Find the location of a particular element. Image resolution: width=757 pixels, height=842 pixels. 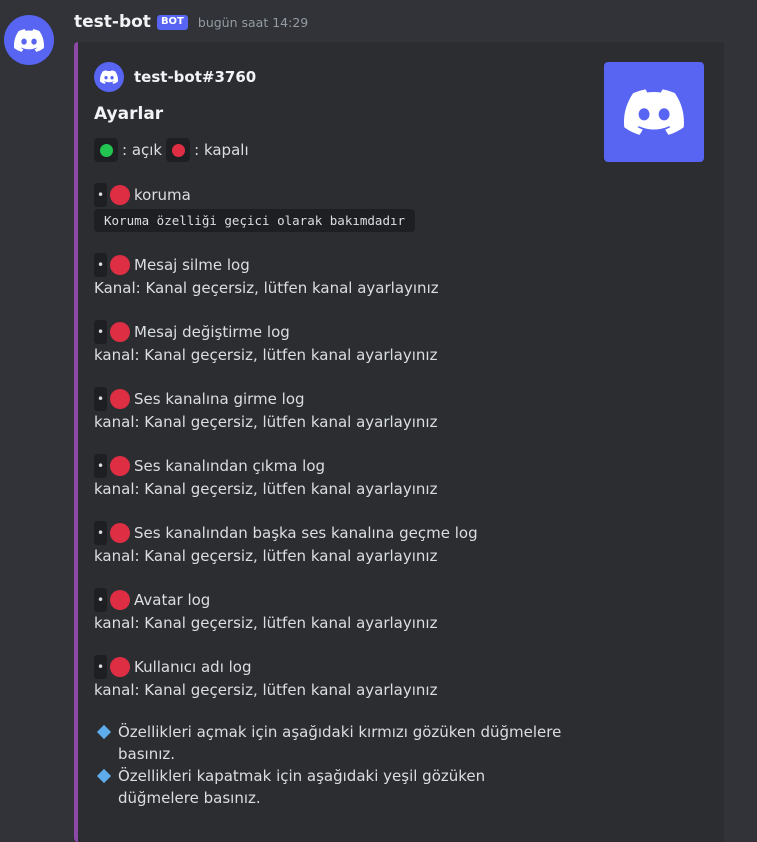

feature-name: Ses kanalından çıkma log is located at coordinates (230, 466).